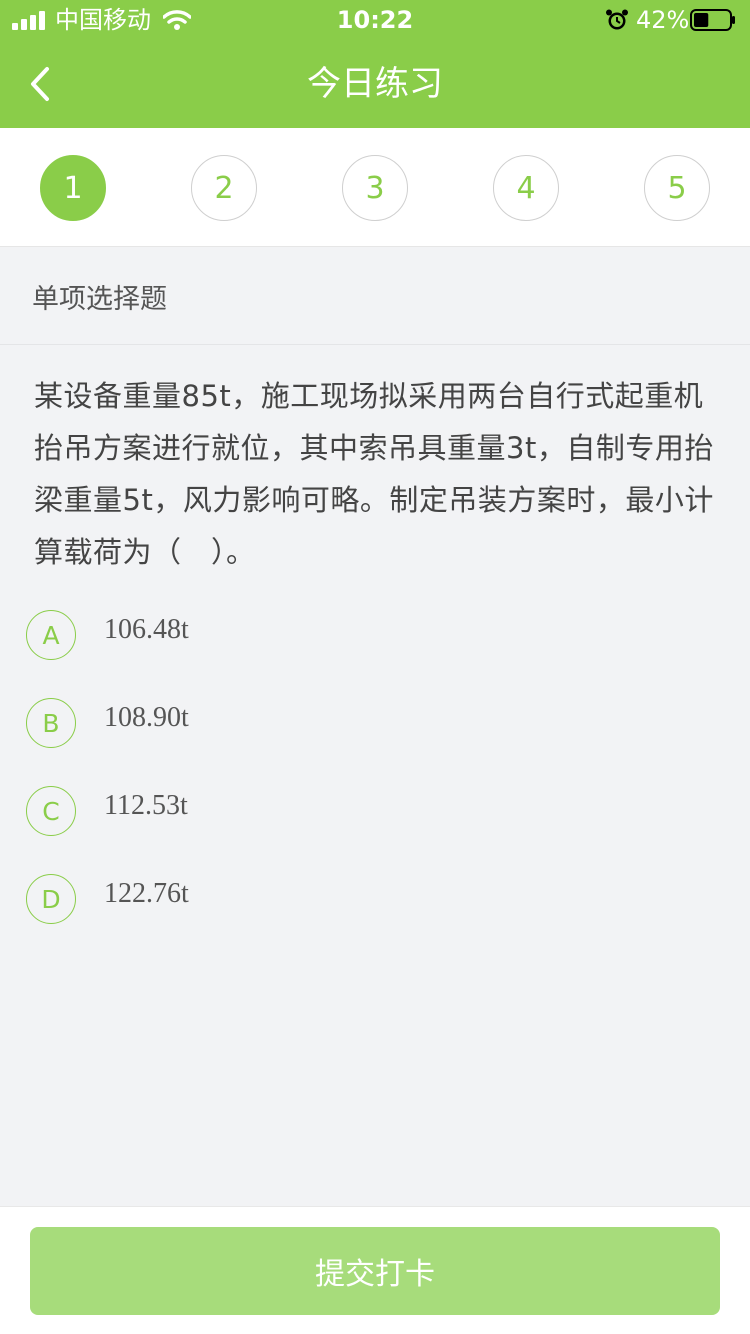 This screenshot has height=1334, width=750. I want to click on option-text: 106.48t, so click(146, 629).